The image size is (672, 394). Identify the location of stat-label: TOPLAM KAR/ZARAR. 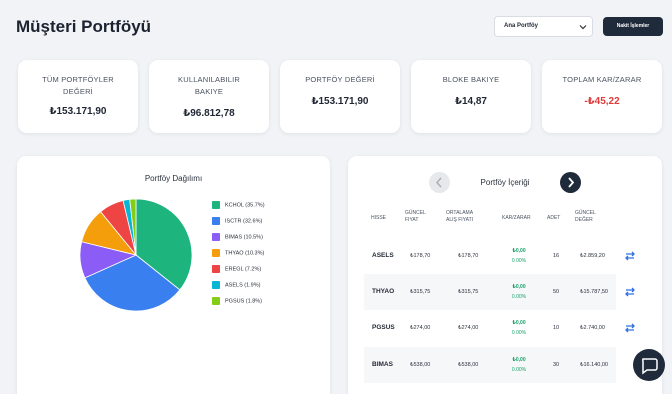
(602, 79).